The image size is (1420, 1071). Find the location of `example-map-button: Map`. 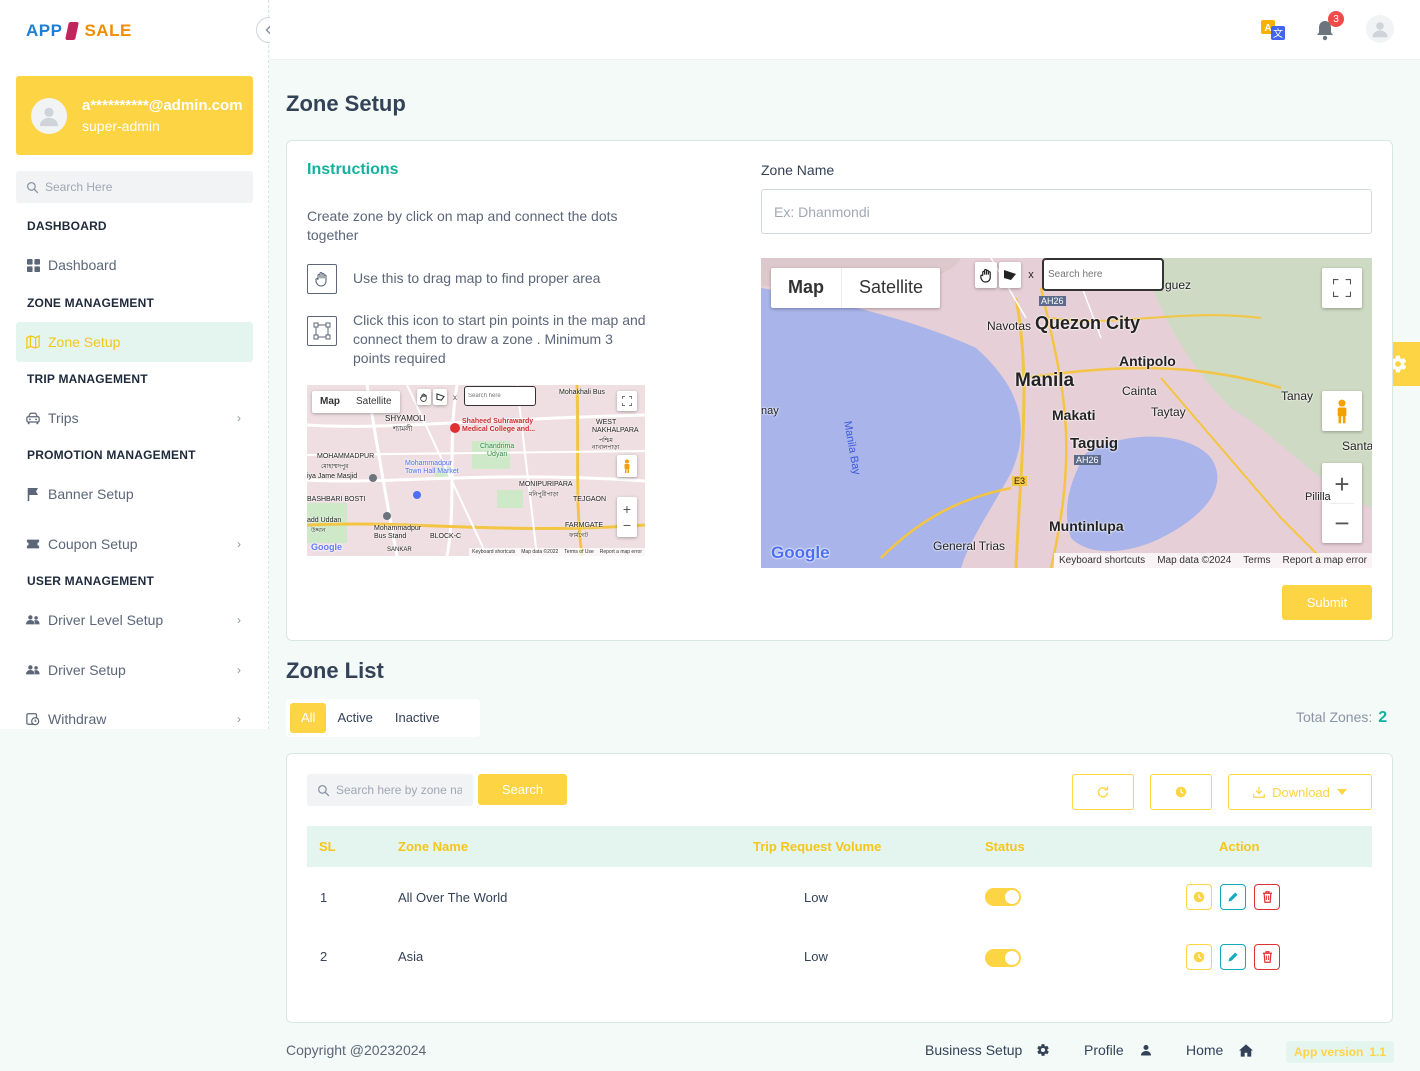

example-map-button: Map is located at coordinates (330, 402).